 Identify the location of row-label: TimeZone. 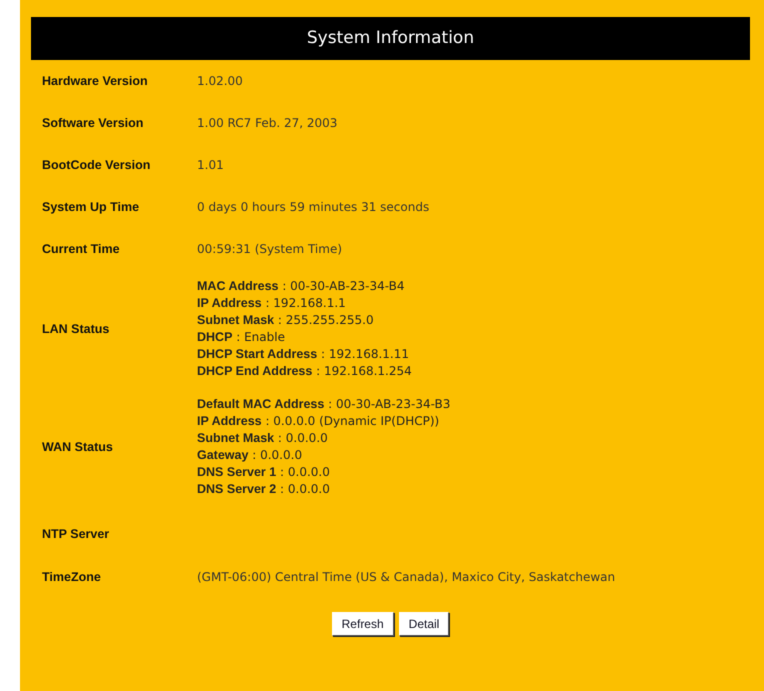
(71, 577).